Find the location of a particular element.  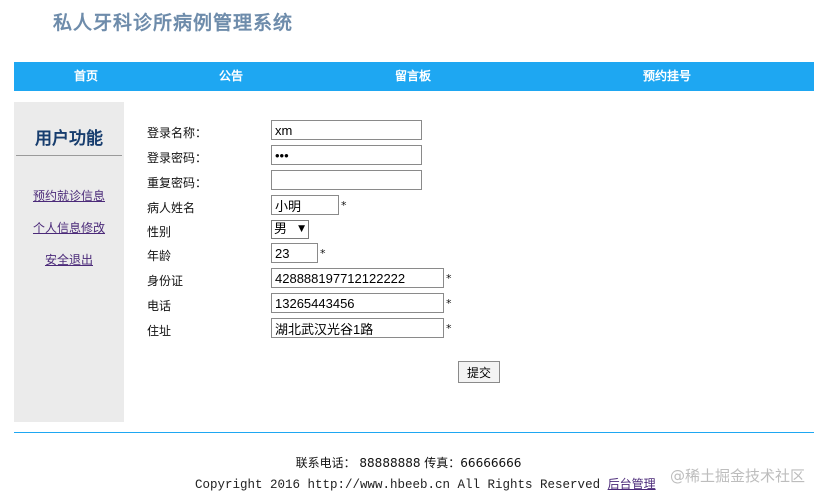

confirm-password-input is located at coordinates (346, 180).